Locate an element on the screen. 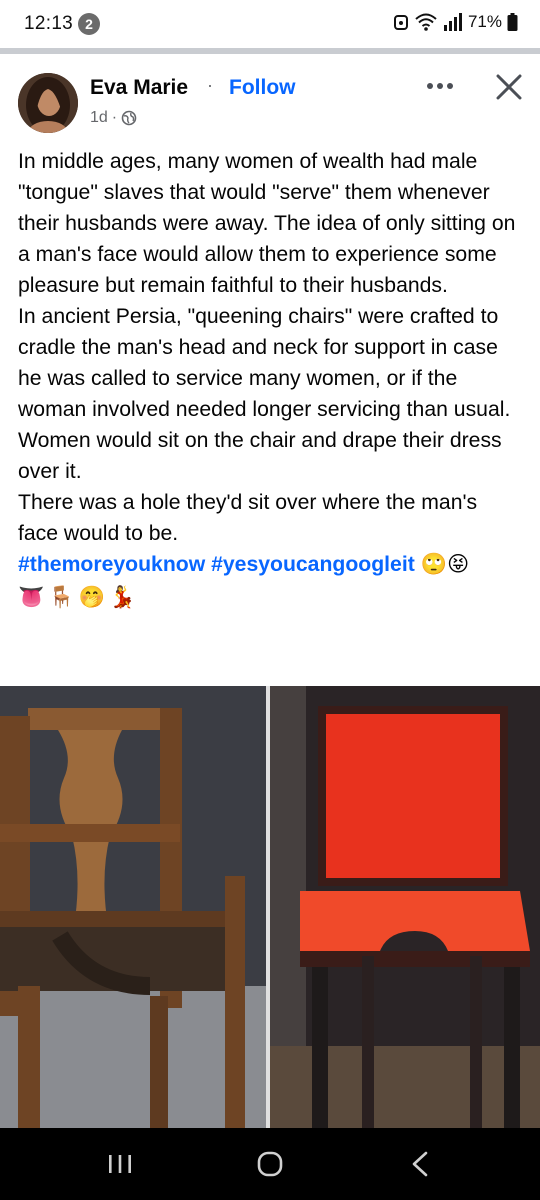 The image size is (540, 1200). status-bar: 12:13 2 71% is located at coordinates (270, 24).